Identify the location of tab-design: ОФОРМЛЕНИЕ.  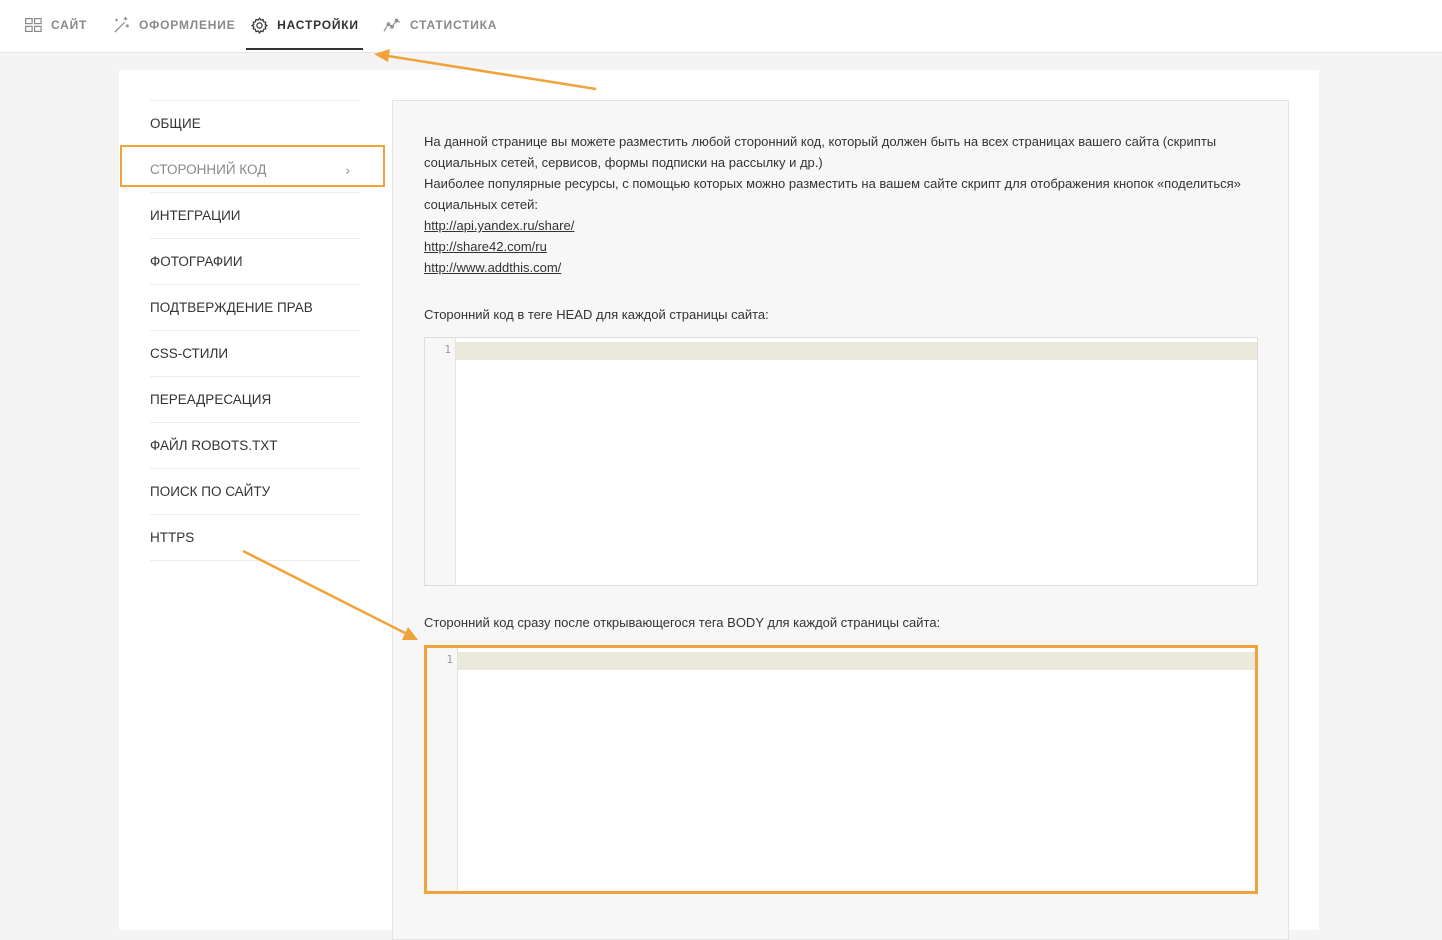
(173, 25).